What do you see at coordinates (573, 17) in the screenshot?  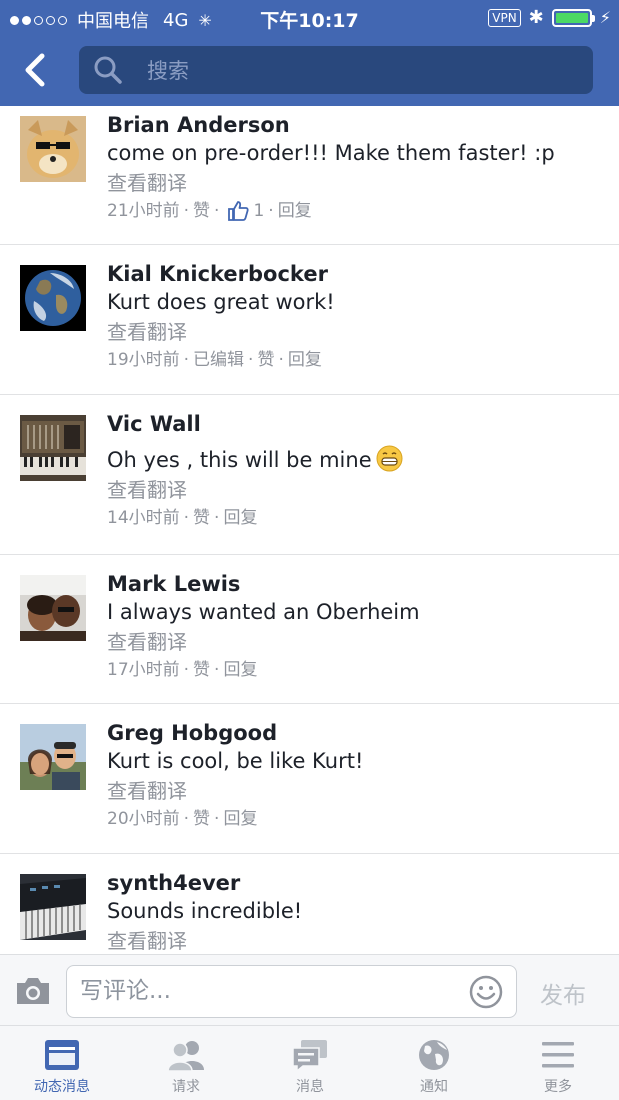 I see `battery-icon` at bounding box center [573, 17].